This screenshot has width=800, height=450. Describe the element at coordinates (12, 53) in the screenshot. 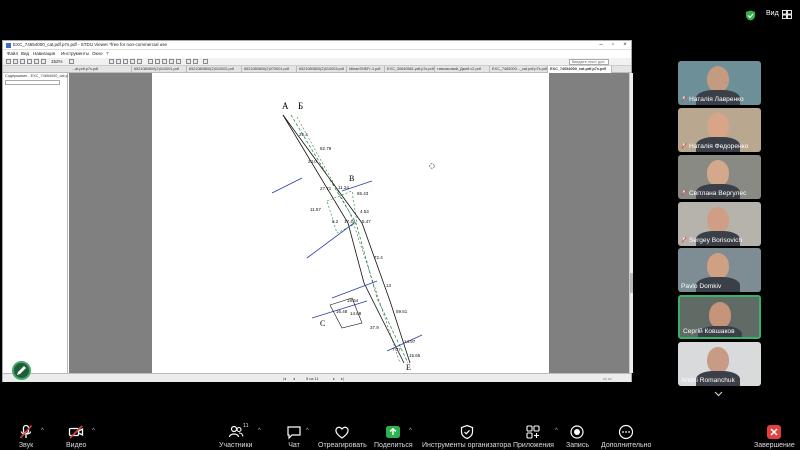

I see `menu-item: Файл` at that location.